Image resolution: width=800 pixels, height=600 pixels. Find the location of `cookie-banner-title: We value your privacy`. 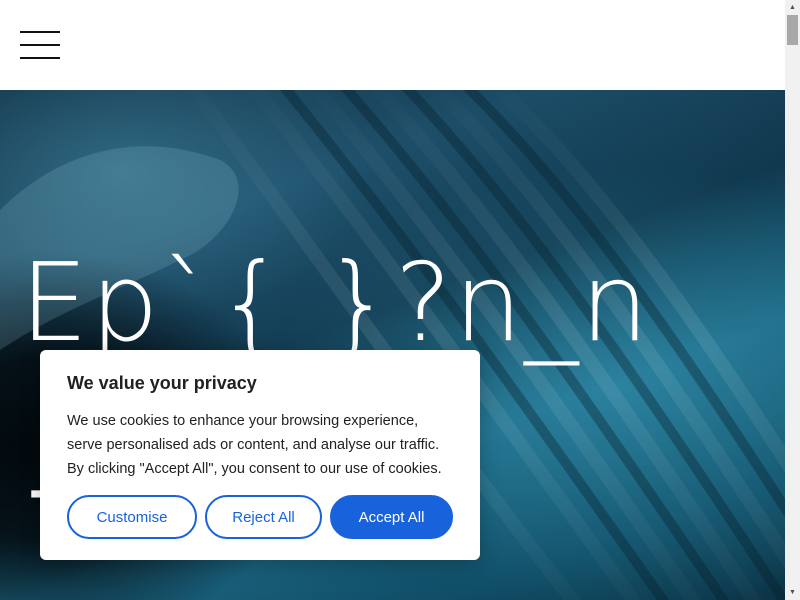

cookie-banner-title: We value your privacy is located at coordinates (162, 383).